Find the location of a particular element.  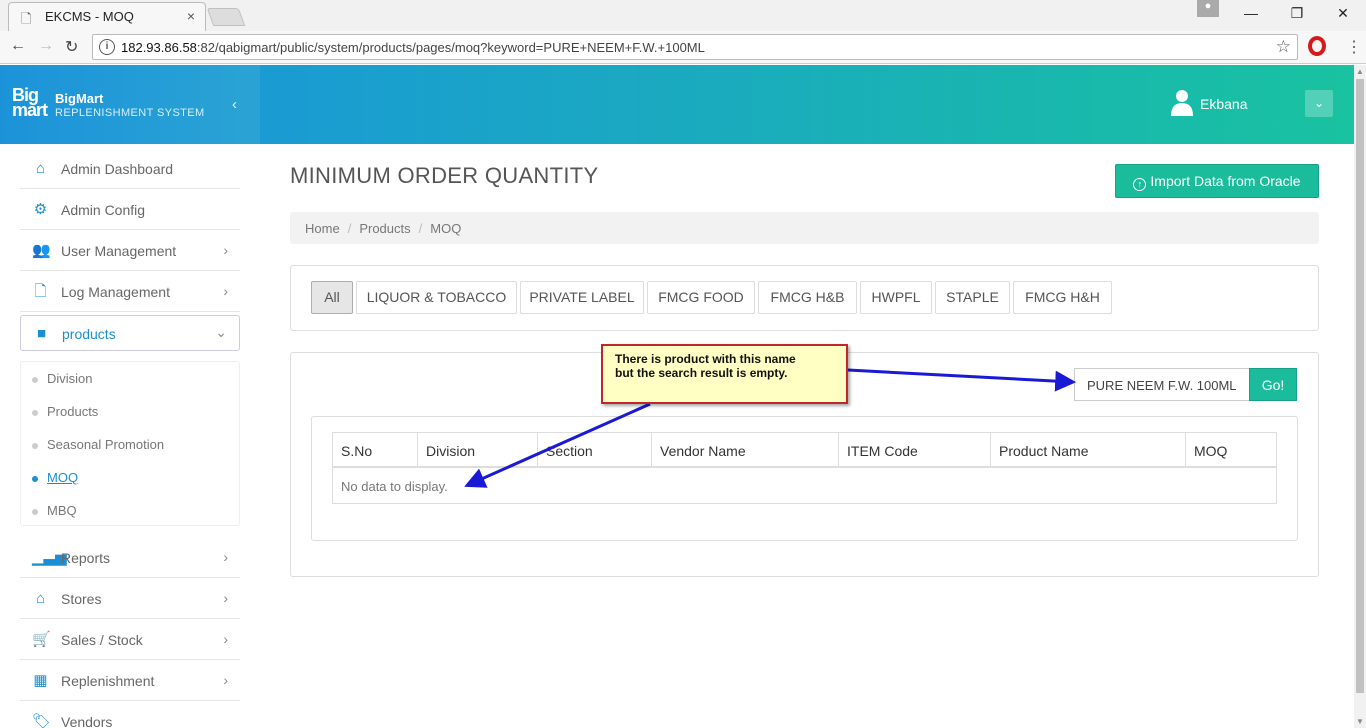

brand-name: BigMart is located at coordinates (79, 98).